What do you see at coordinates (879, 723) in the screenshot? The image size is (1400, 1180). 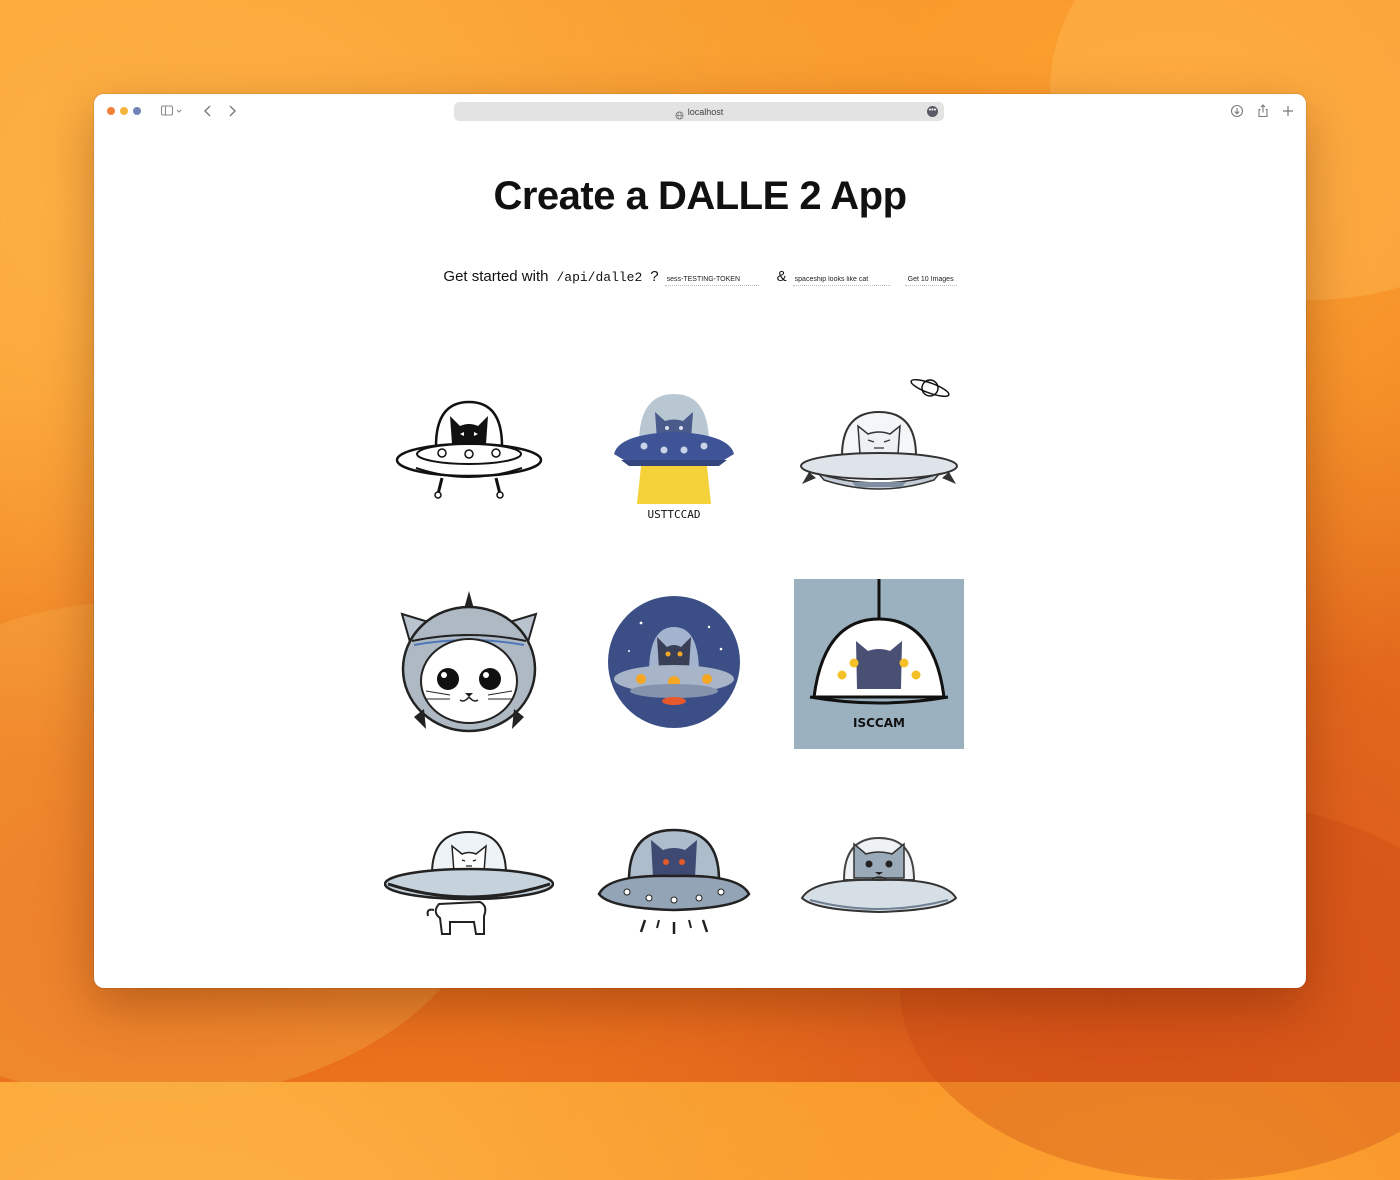 I see `image-caption: ISCCAM` at bounding box center [879, 723].